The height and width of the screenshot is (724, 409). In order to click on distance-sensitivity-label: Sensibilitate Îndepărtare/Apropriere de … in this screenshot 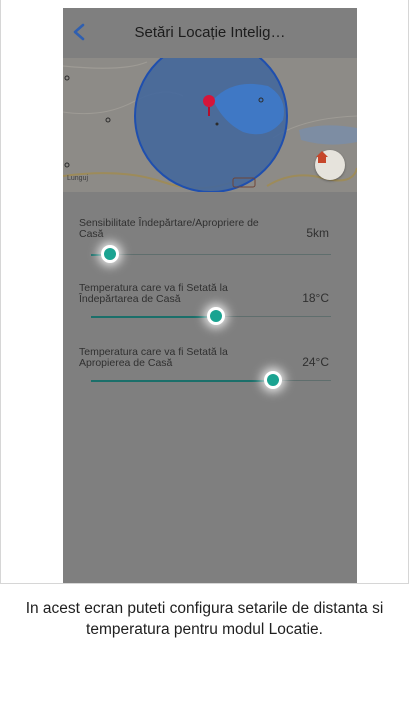, I will do `click(169, 228)`.